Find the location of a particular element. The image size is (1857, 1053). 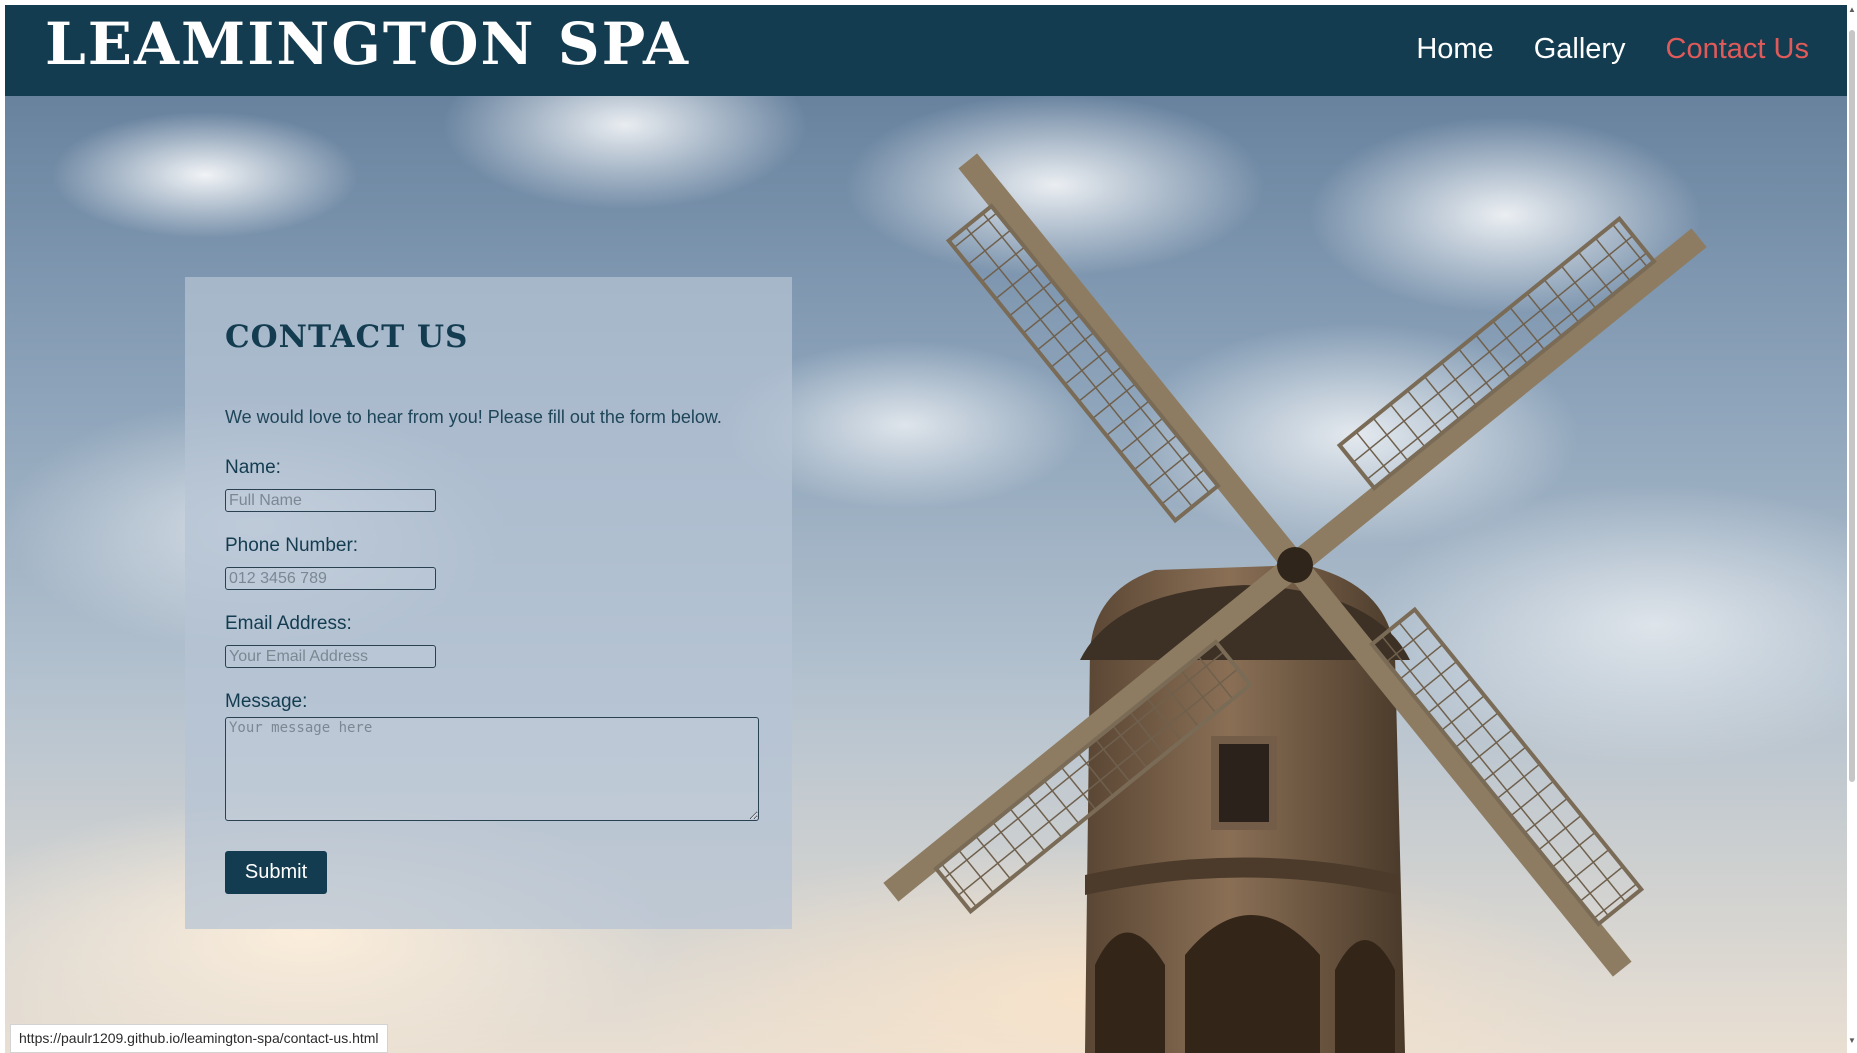

vertical-scrollbar: ▲ ▼ is located at coordinates (1852, 526).